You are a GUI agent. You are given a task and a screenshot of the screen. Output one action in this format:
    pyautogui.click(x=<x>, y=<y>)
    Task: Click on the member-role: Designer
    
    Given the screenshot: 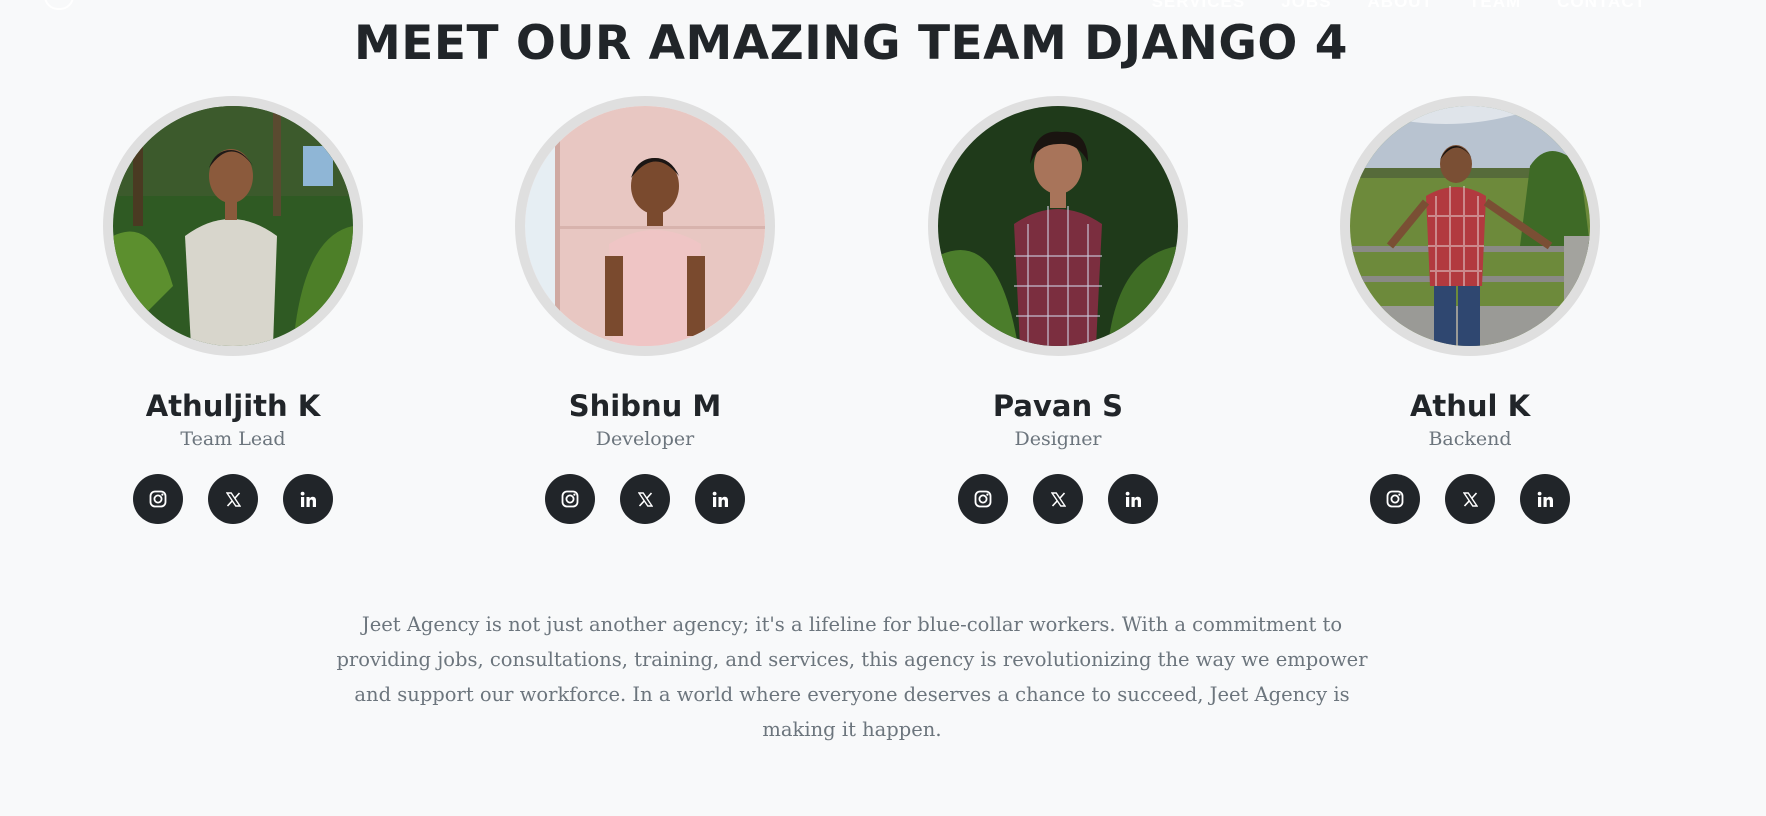 What is the action you would take?
    pyautogui.click(x=1058, y=439)
    